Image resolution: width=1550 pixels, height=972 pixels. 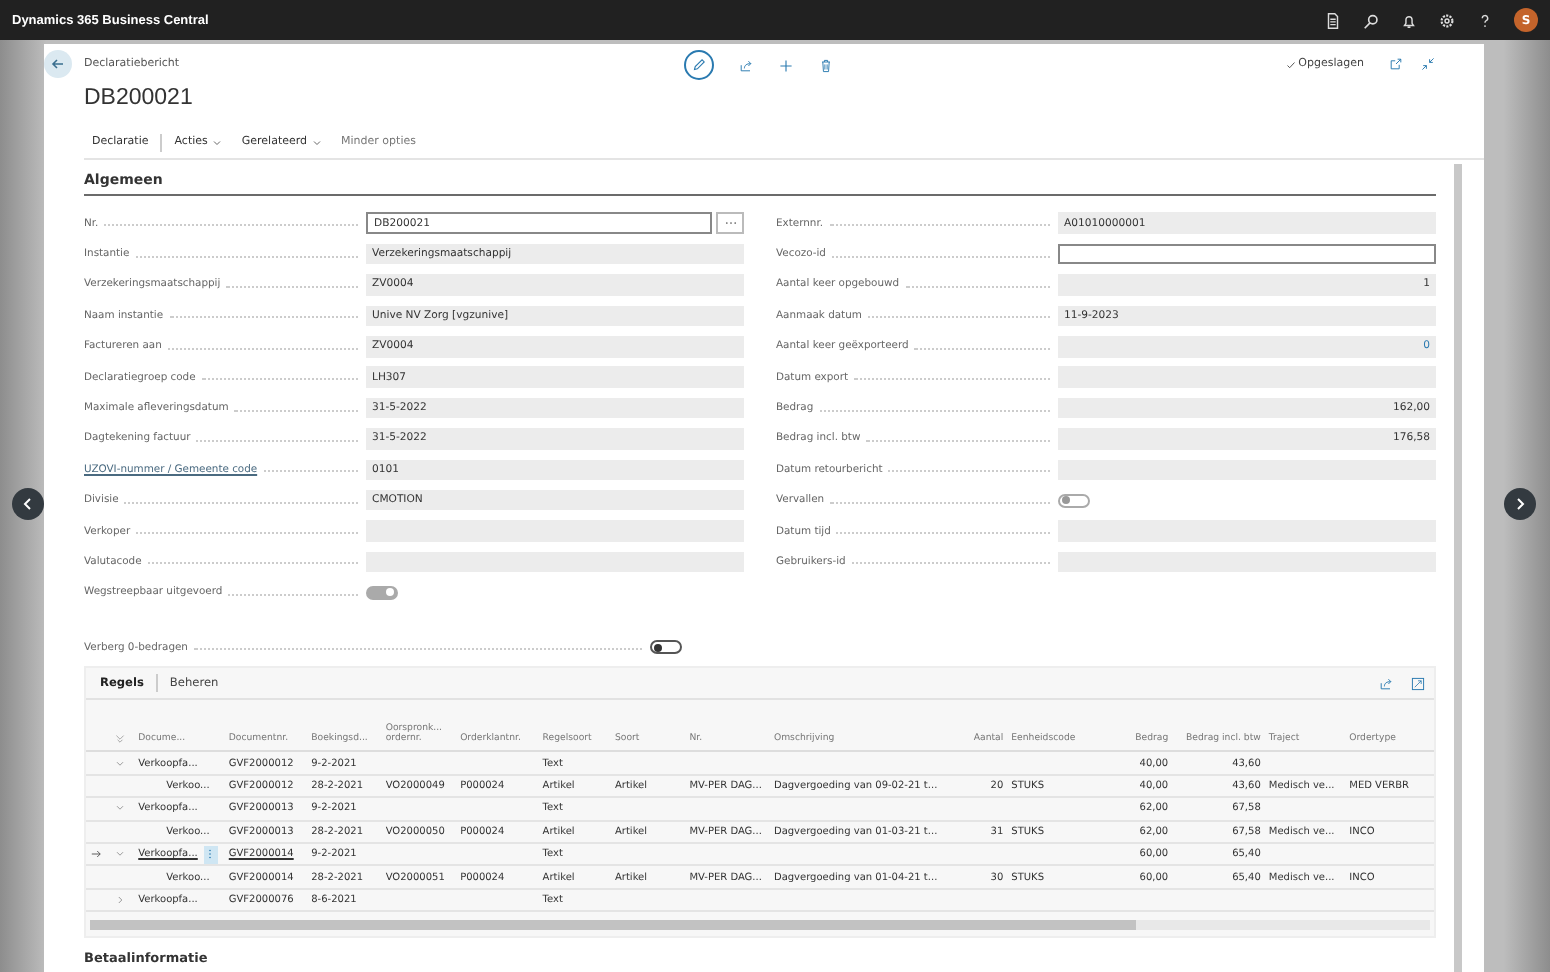 What do you see at coordinates (28, 504) in the screenshot?
I see `previous-record-button` at bounding box center [28, 504].